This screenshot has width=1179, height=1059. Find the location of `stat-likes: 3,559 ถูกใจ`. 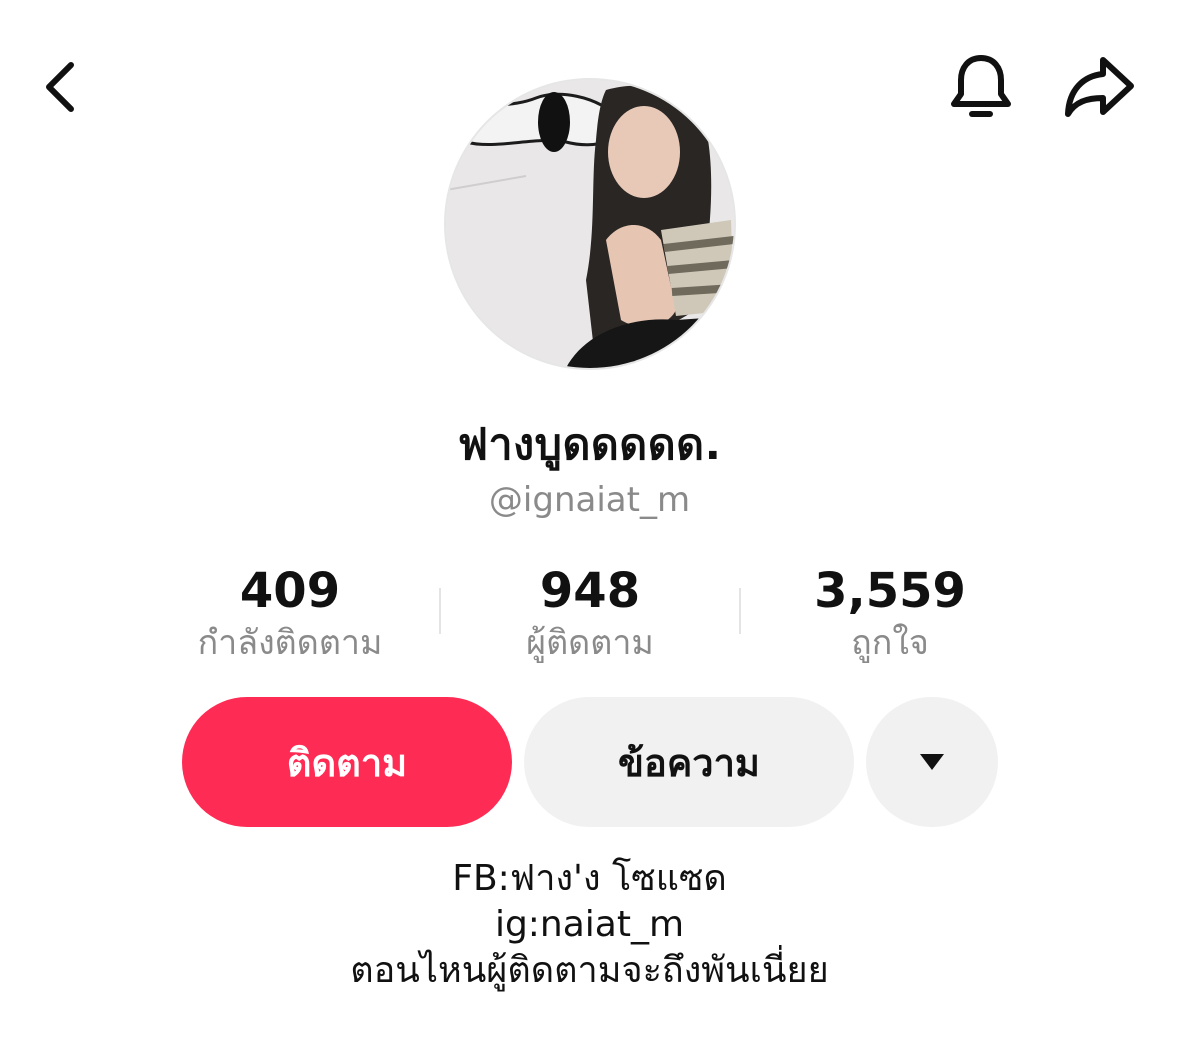

stat-likes: 3,559 ถูกใจ is located at coordinates (890, 614).